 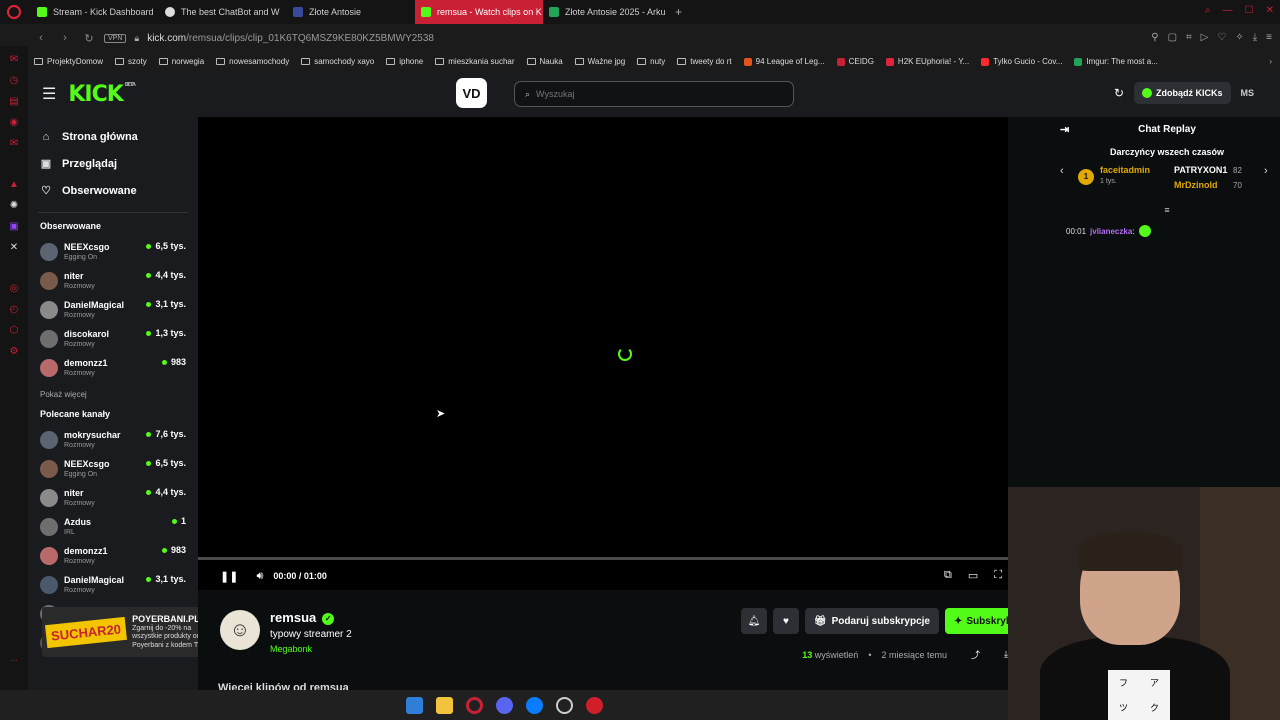 What do you see at coordinates (1125, 170) in the screenshot?
I see `top-gifter-name: faceitadmin` at bounding box center [1125, 170].